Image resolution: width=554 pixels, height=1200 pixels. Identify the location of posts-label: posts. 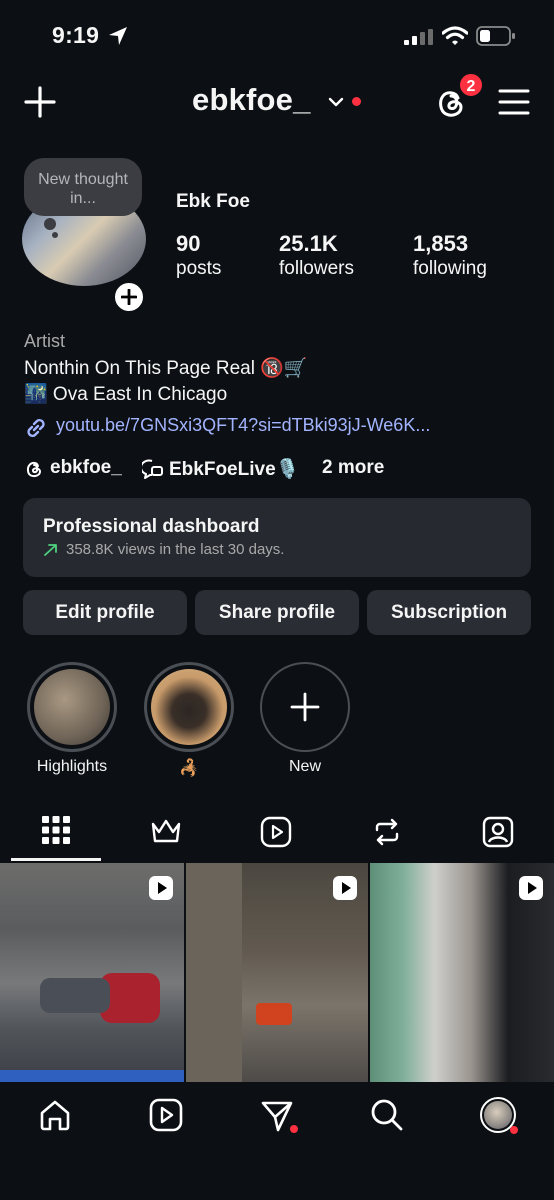
(198, 269).